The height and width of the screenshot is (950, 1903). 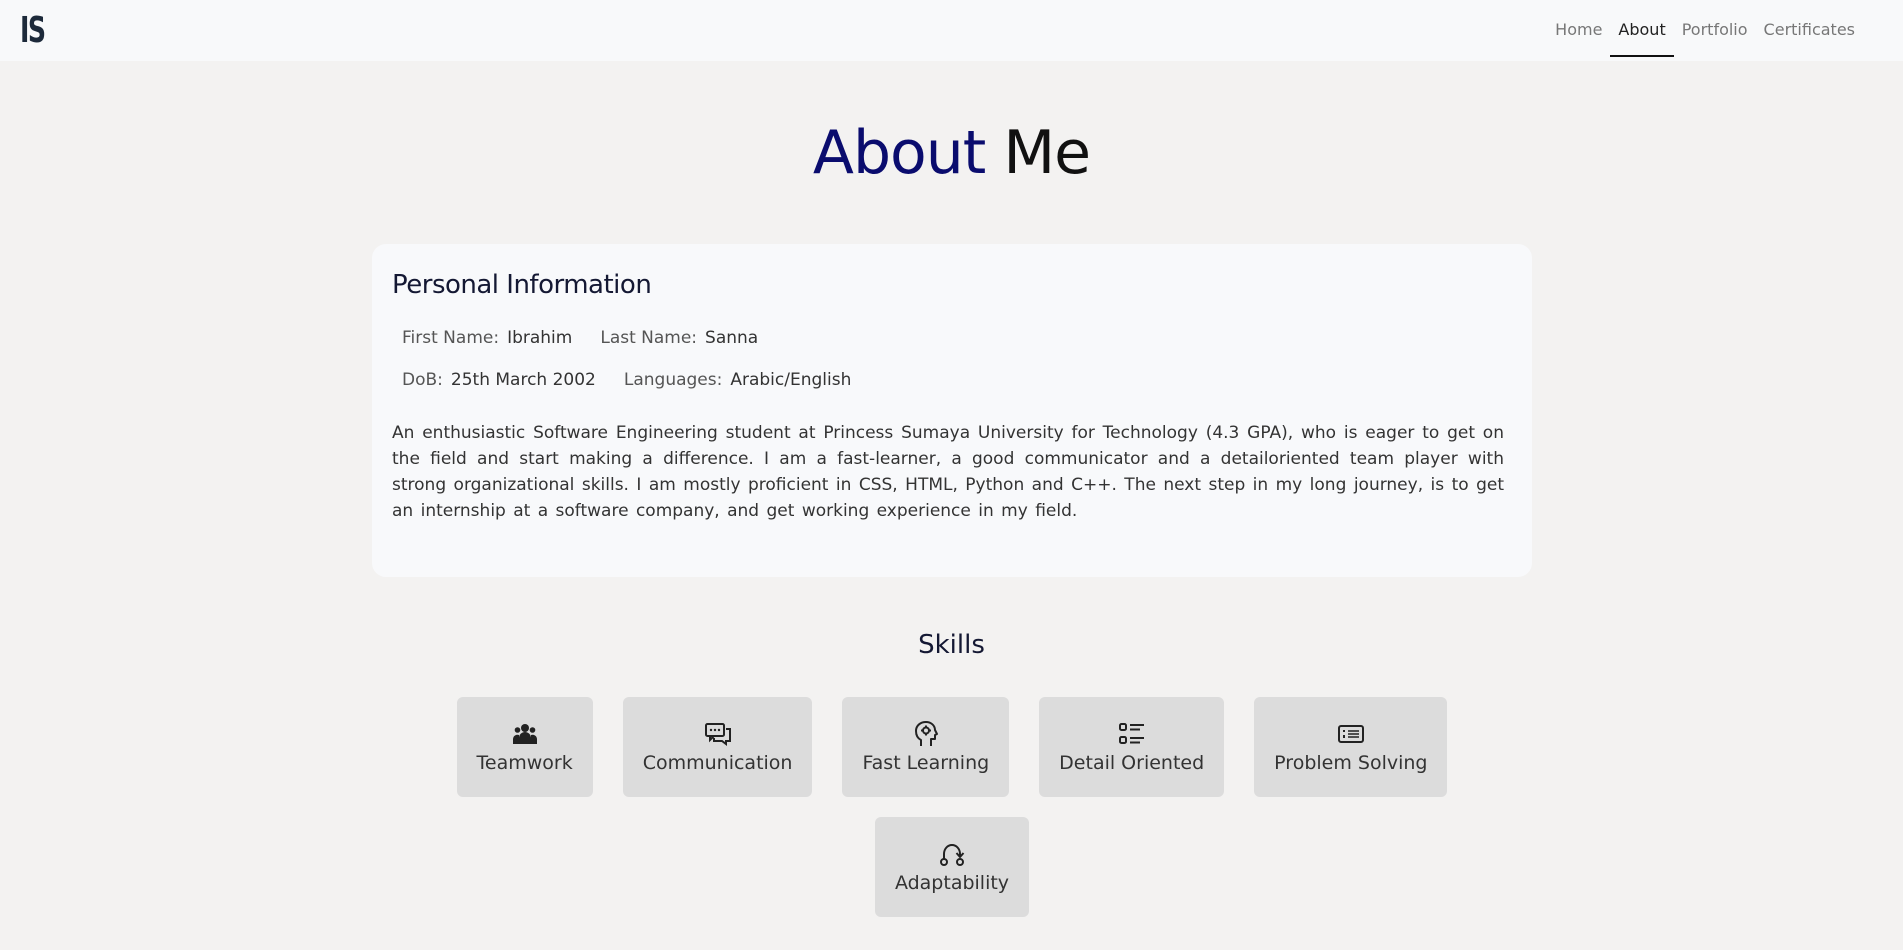 What do you see at coordinates (791, 380) in the screenshot?
I see `languages-value: Arabic/English` at bounding box center [791, 380].